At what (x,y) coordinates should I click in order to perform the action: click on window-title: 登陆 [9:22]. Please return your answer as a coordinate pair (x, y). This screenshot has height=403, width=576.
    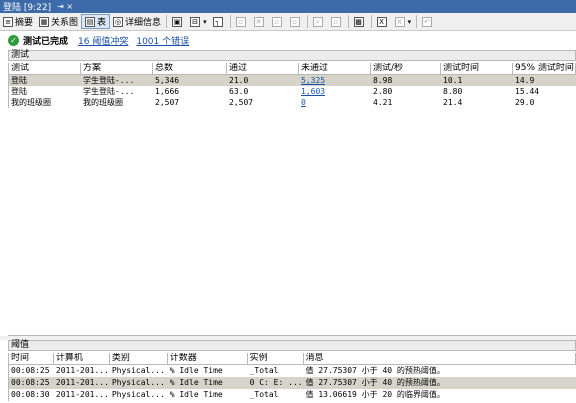
    Looking at the image, I should click on (27, 8).